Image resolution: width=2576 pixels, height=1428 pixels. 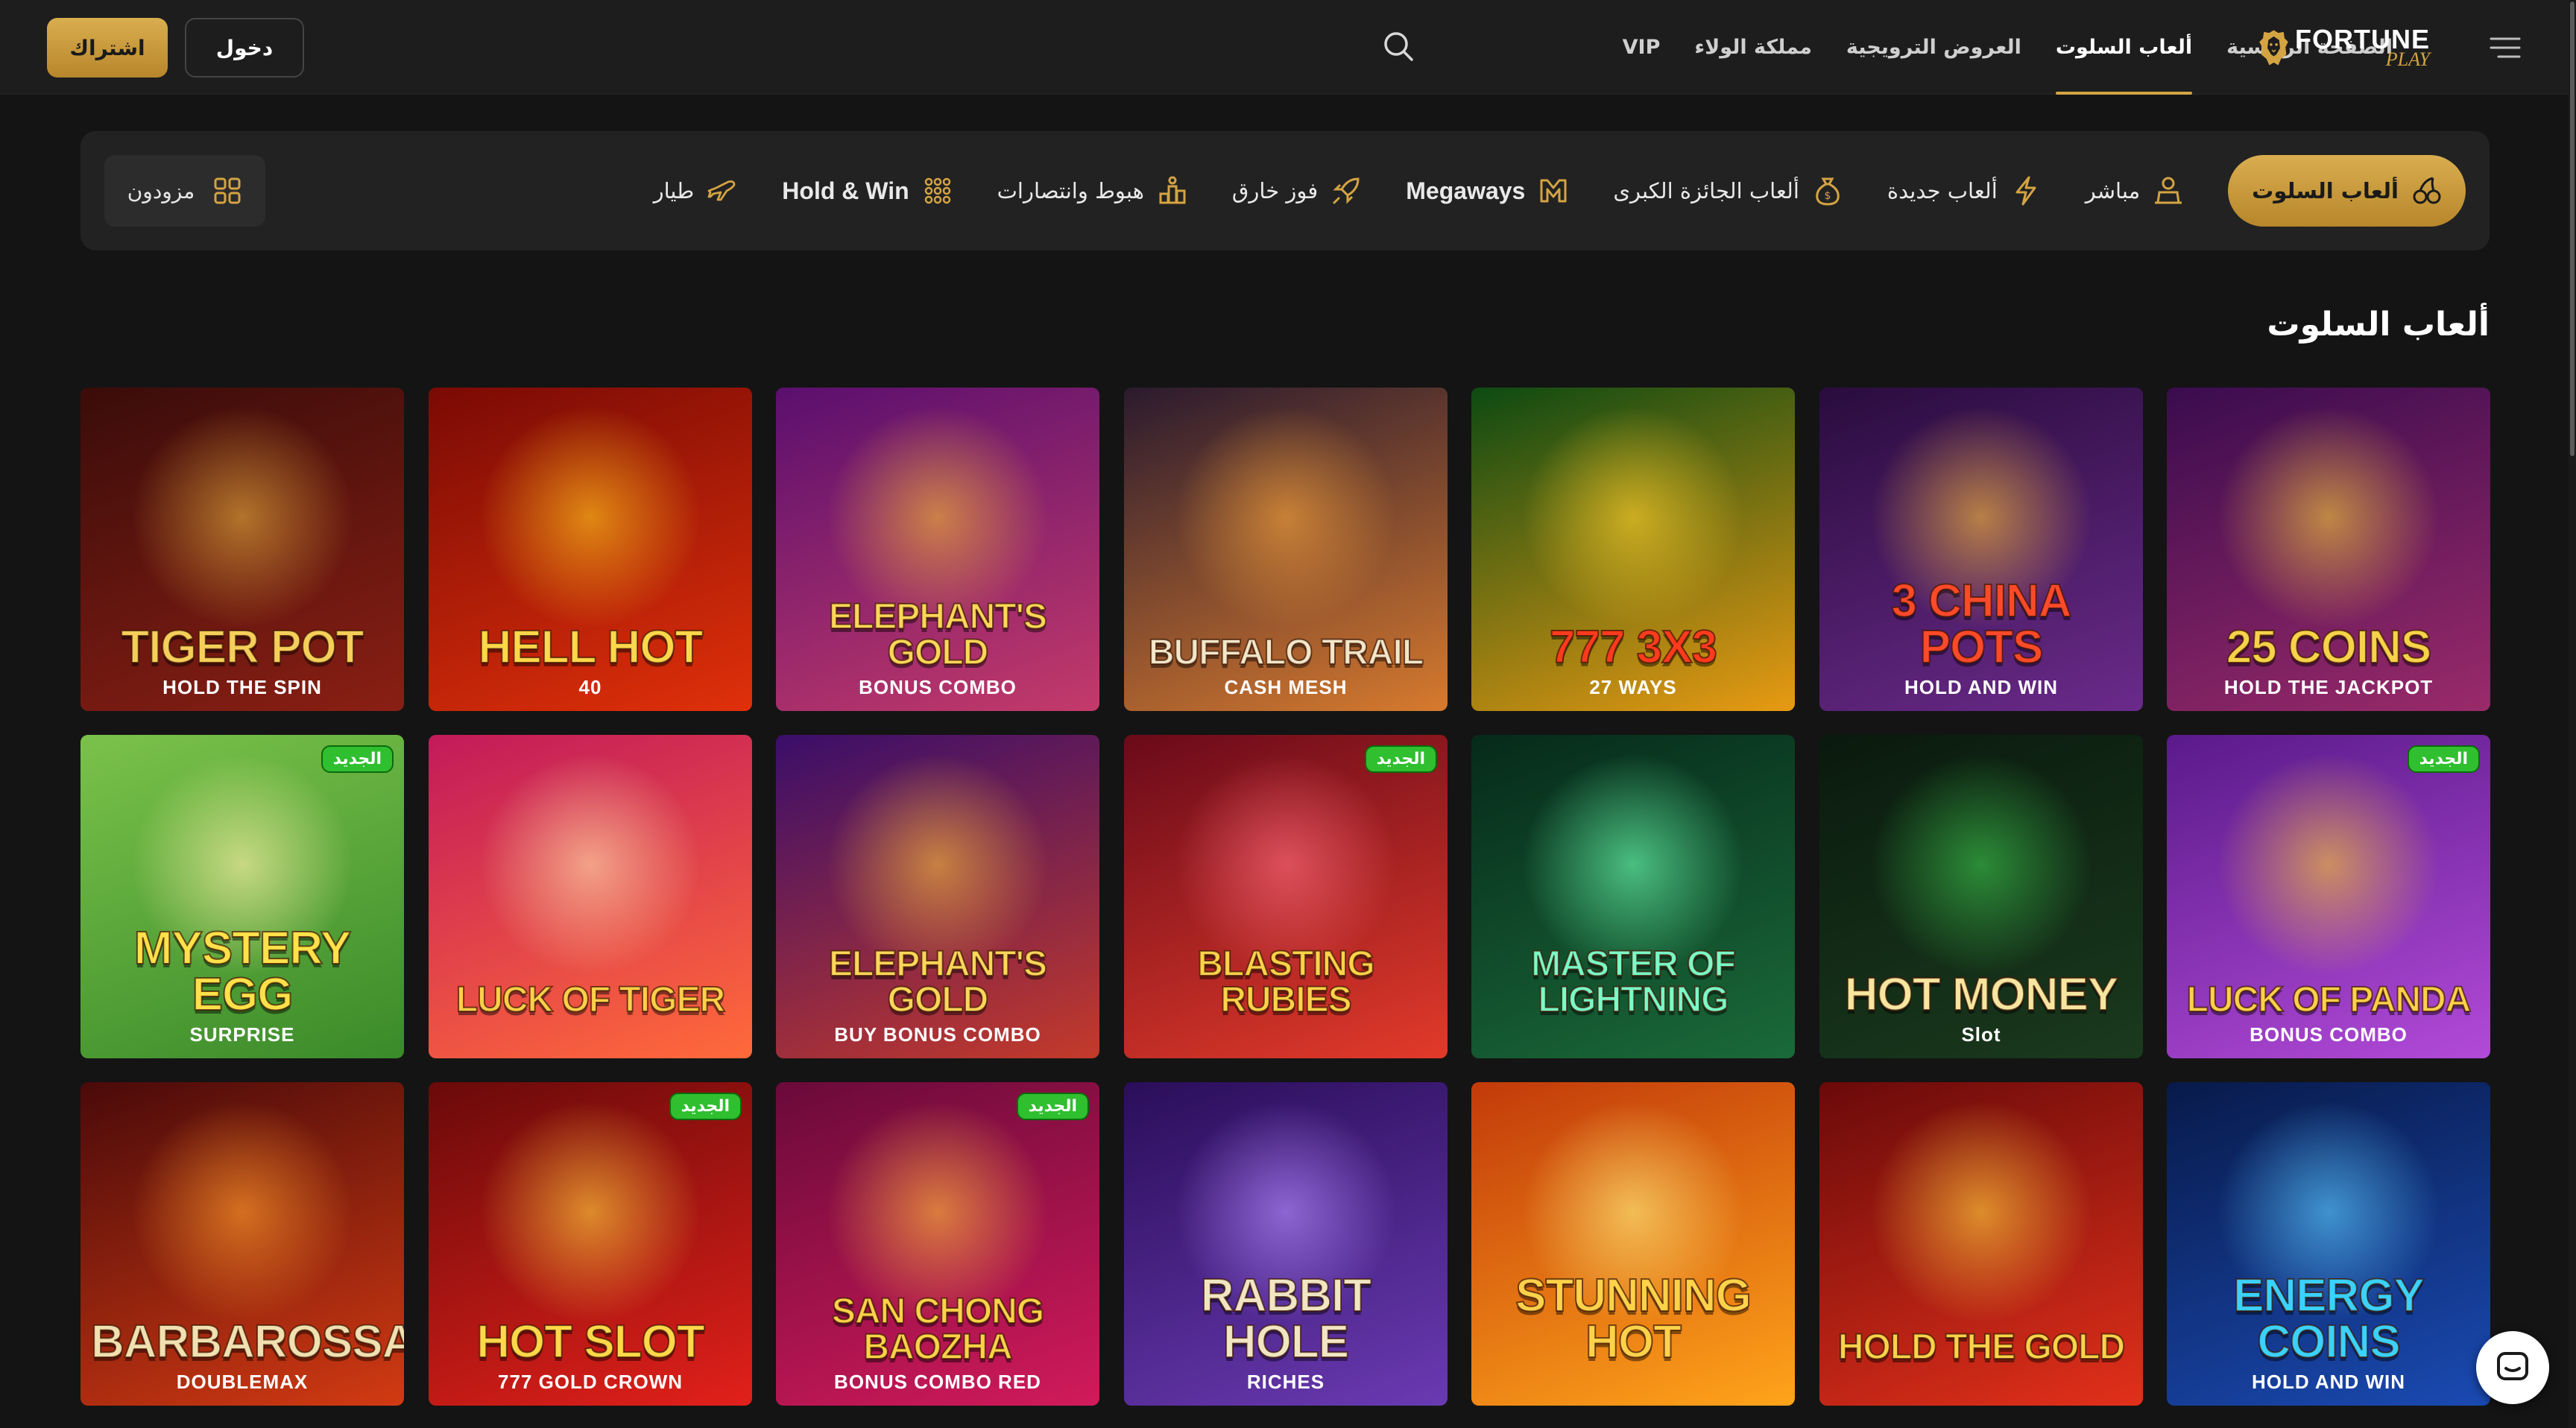 I want to click on game-tile: BLASTING RUBIES الجديد, so click(x=1286, y=896).